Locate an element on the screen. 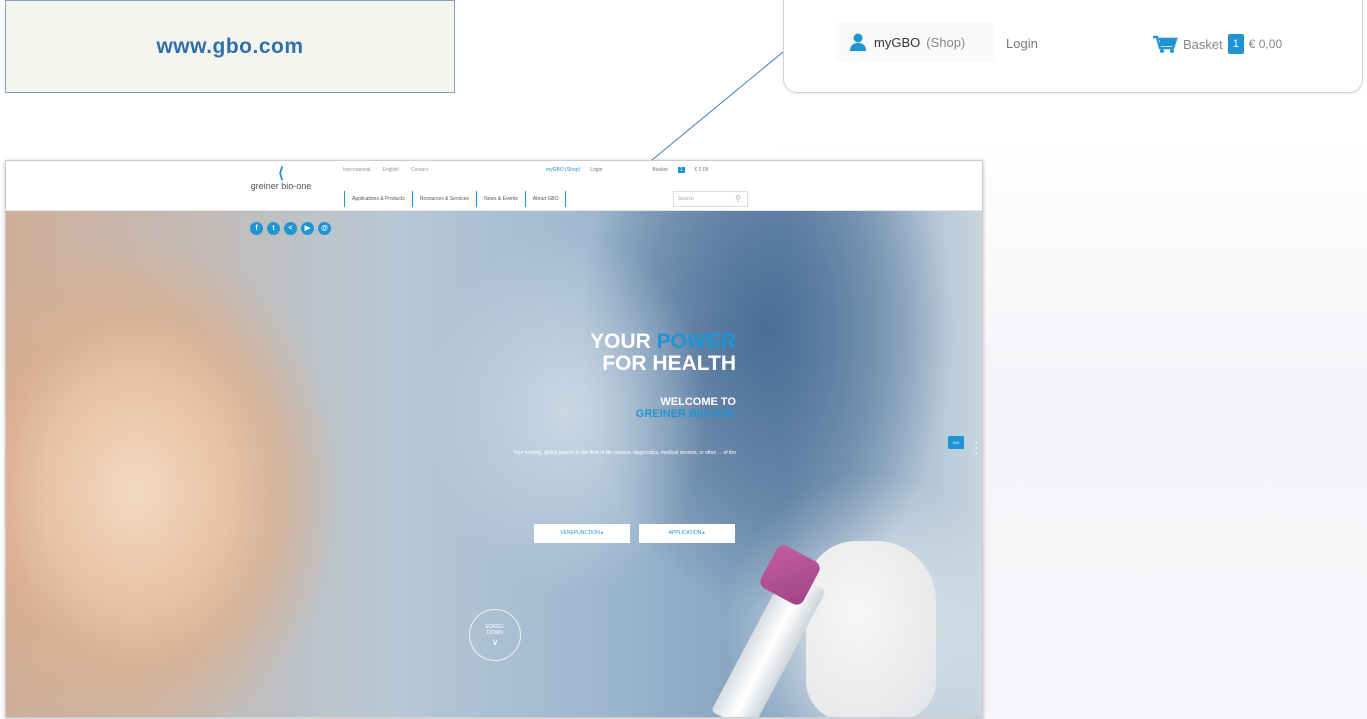 Image resolution: width=1367 pixels, height=719 pixels. mini-basket-price: € 0,00 is located at coordinates (701, 170).